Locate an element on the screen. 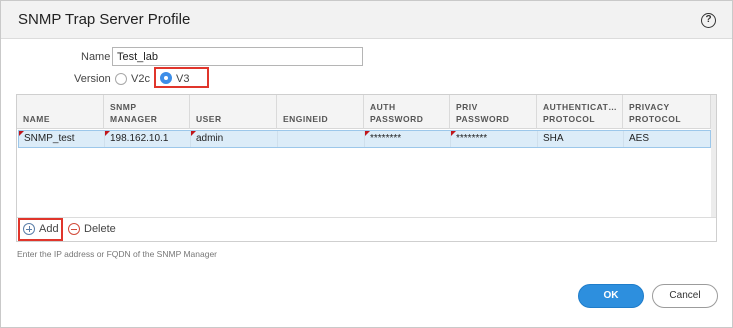  cell-authentication-protocol: SHA is located at coordinates (581, 139).